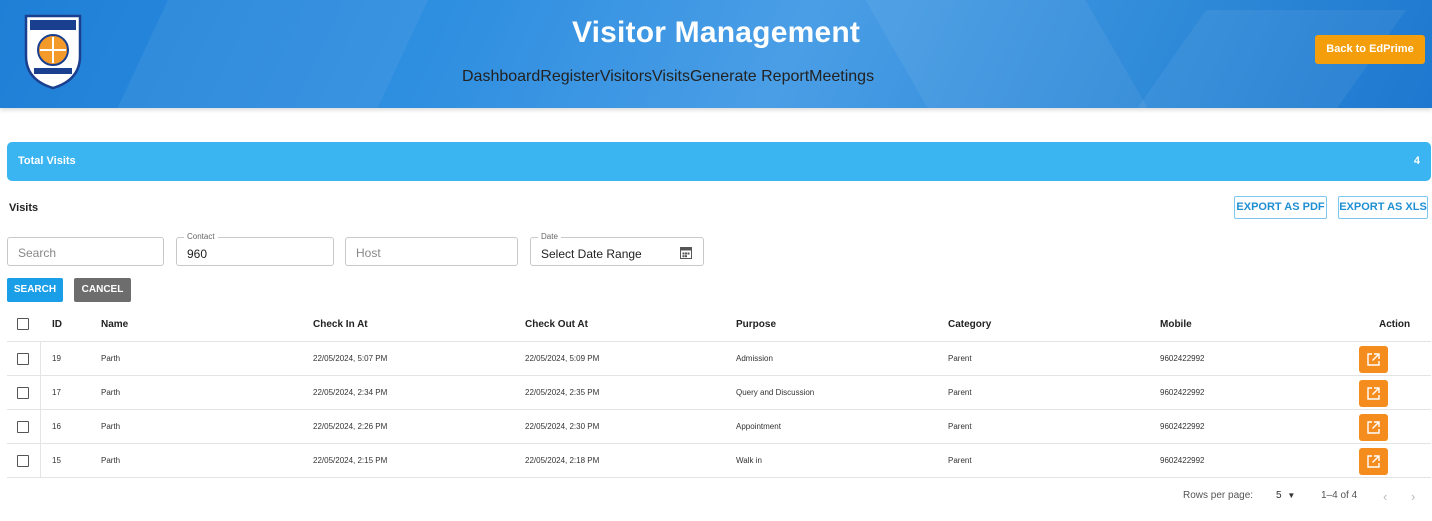 Image resolution: width=1432 pixels, height=521 pixels. I want to click on date-range-value: Select Date Range, so click(591, 254).